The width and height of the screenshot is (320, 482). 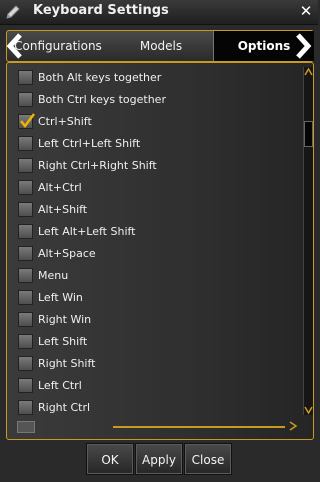 I want to click on option-row: Both Alt keys together, so click(x=152, y=78).